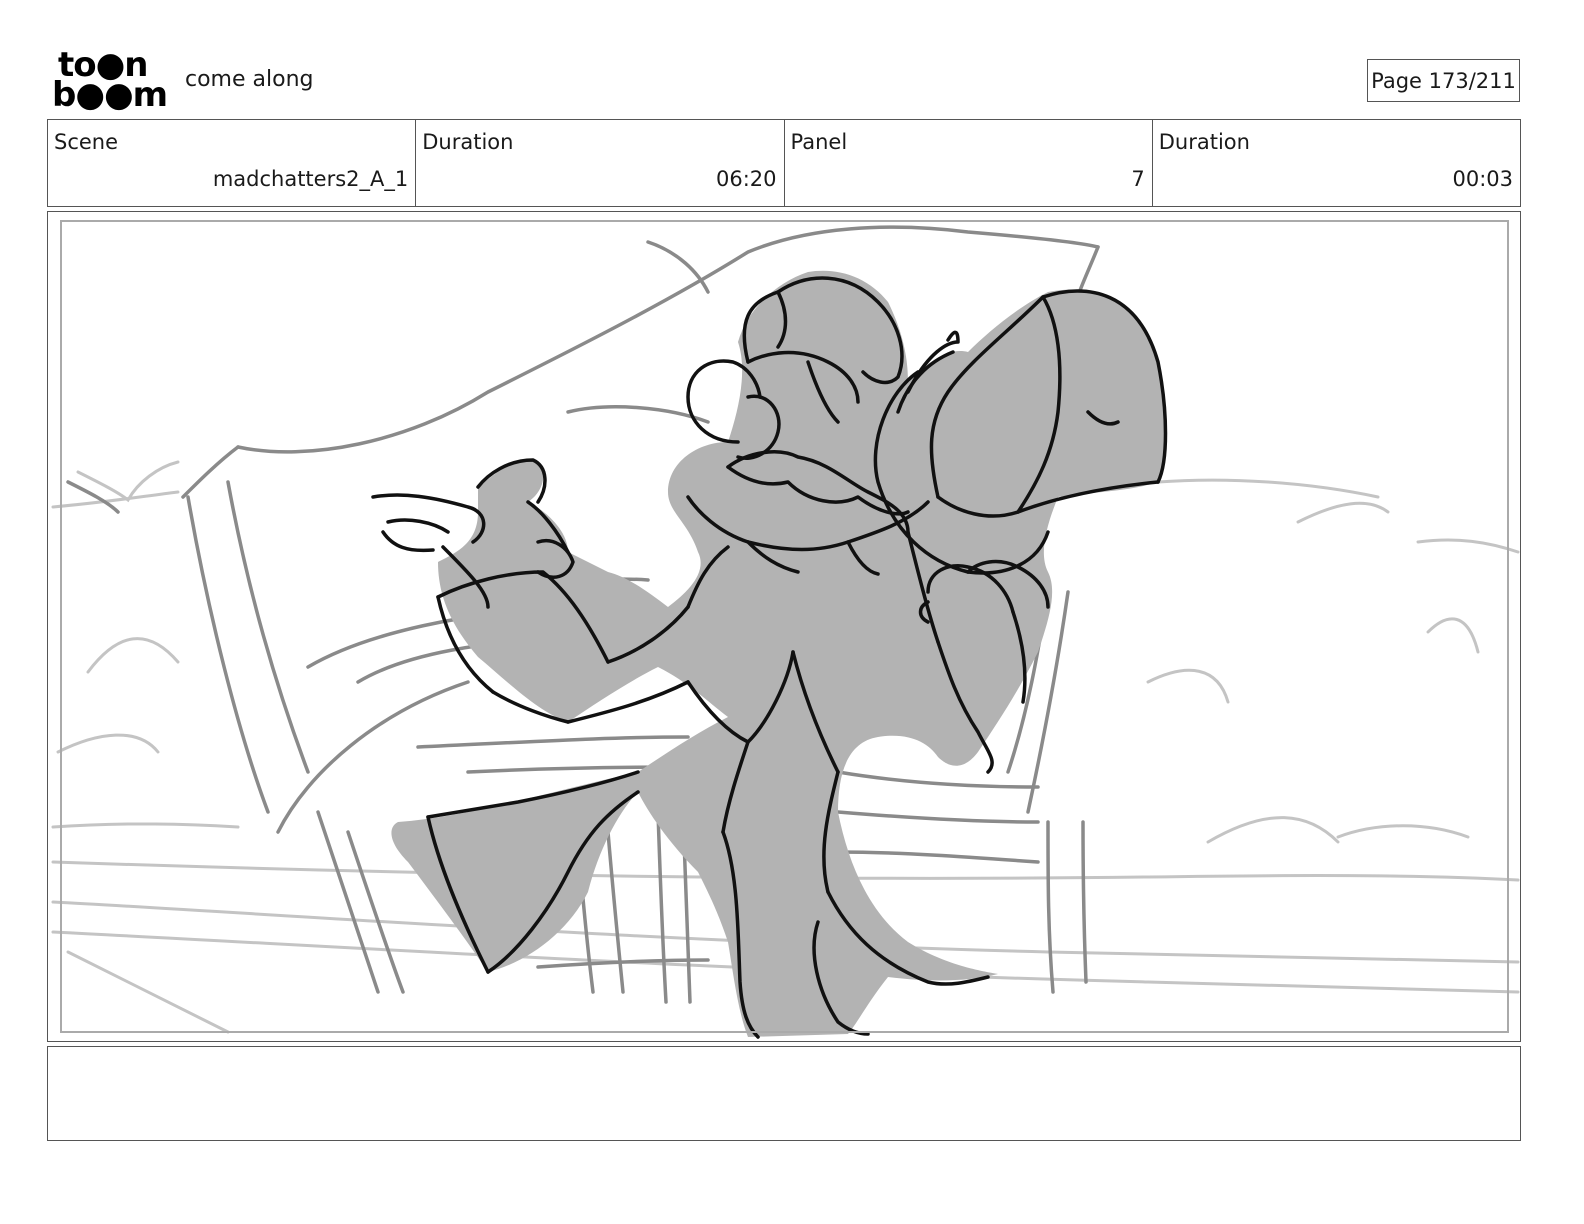  Describe the element at coordinates (969, 163) in the screenshot. I see `panel-cell: Panel 7` at that location.